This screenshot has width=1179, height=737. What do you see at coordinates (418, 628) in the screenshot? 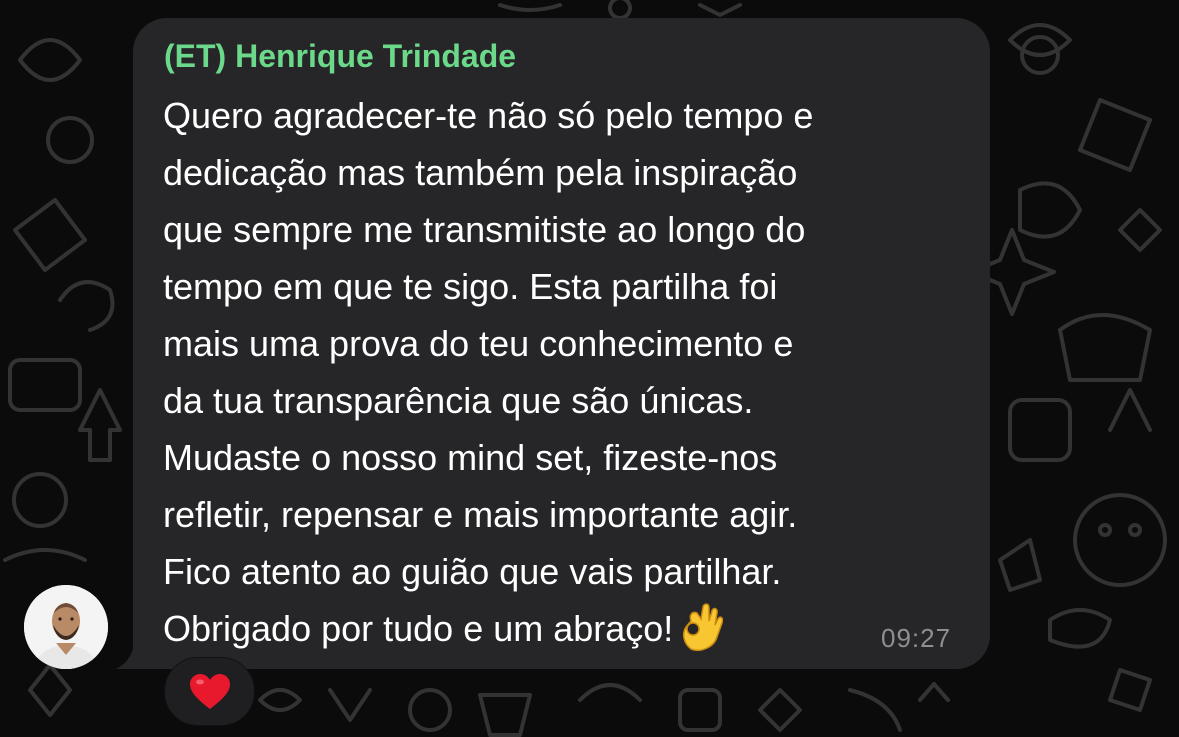
I see `message-line: Obrigado por tudo e um abraço!` at bounding box center [418, 628].